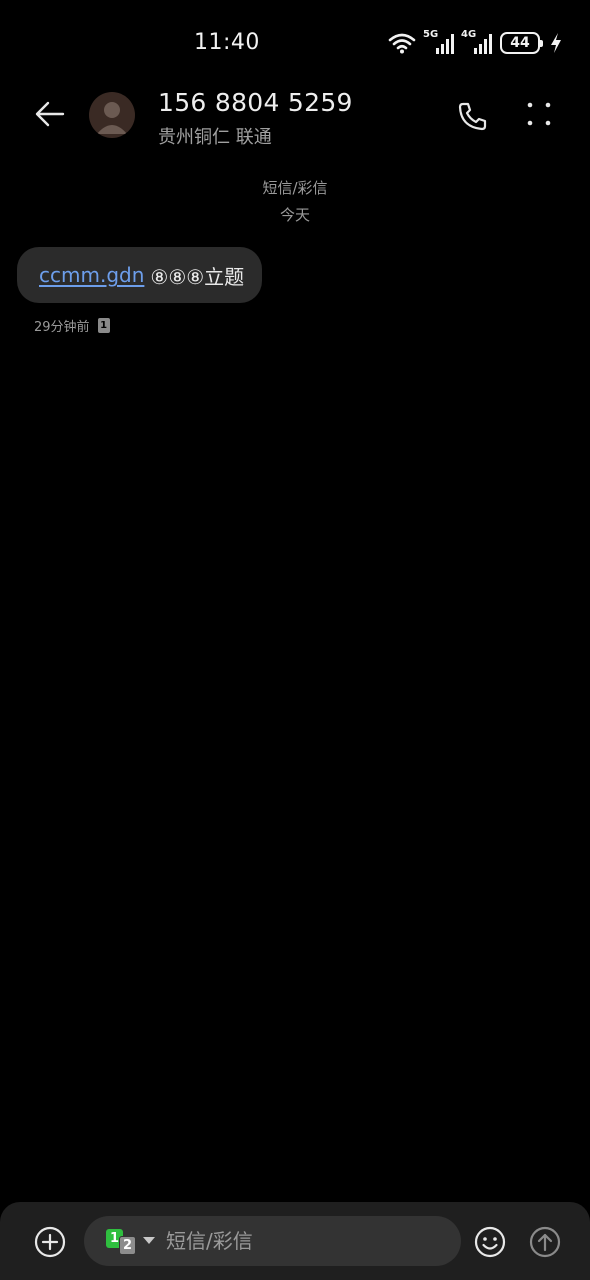  What do you see at coordinates (545, 1242) in the screenshot?
I see `send-icon` at bounding box center [545, 1242].